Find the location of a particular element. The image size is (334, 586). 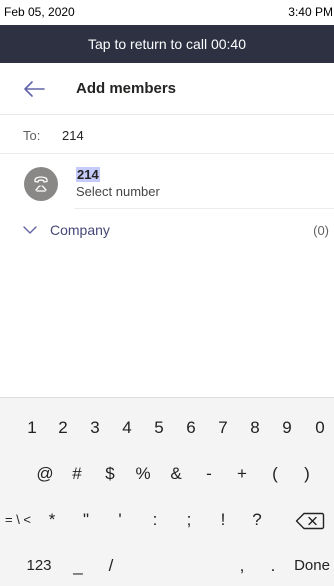

keyboard-row-bottom: 123 _ / , . Done is located at coordinates (167, 564).